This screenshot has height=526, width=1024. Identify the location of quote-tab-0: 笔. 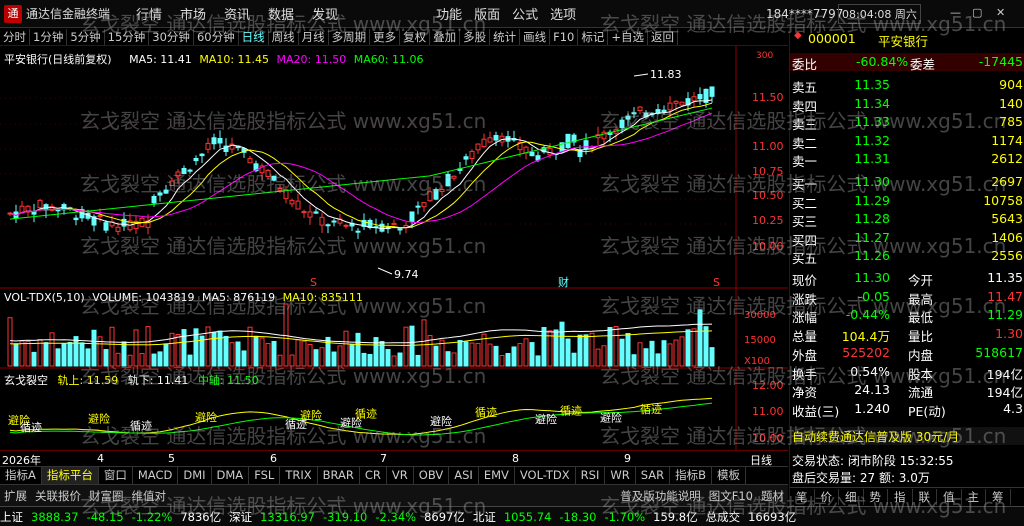
(802, 496).